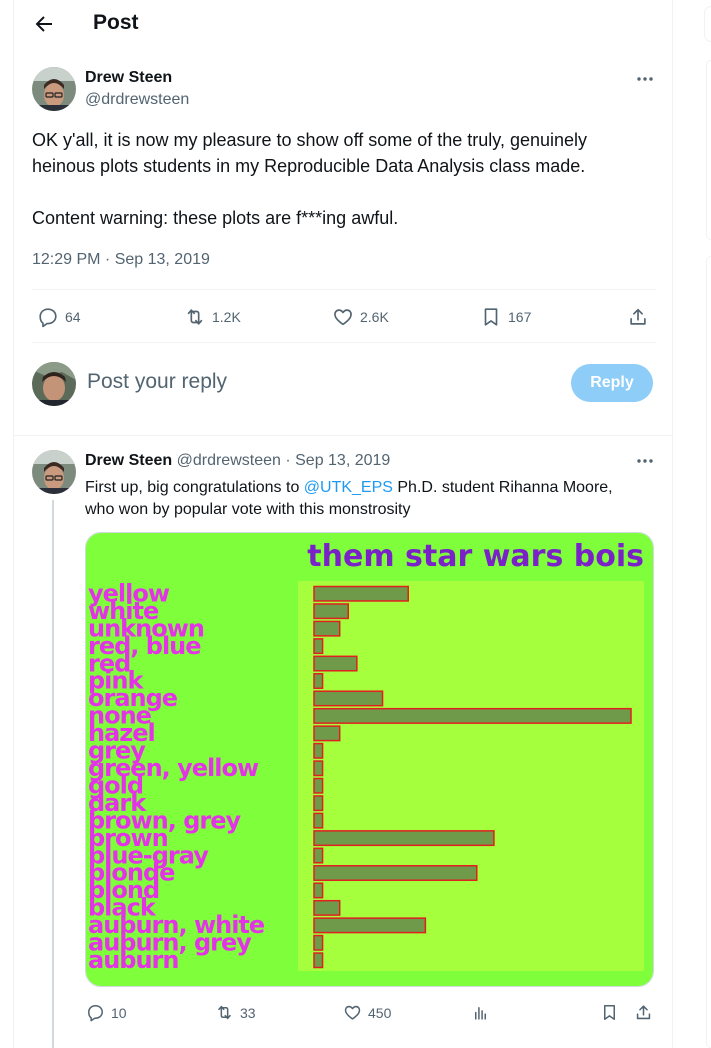  I want to click on like-count: 2.6K, so click(374, 317).